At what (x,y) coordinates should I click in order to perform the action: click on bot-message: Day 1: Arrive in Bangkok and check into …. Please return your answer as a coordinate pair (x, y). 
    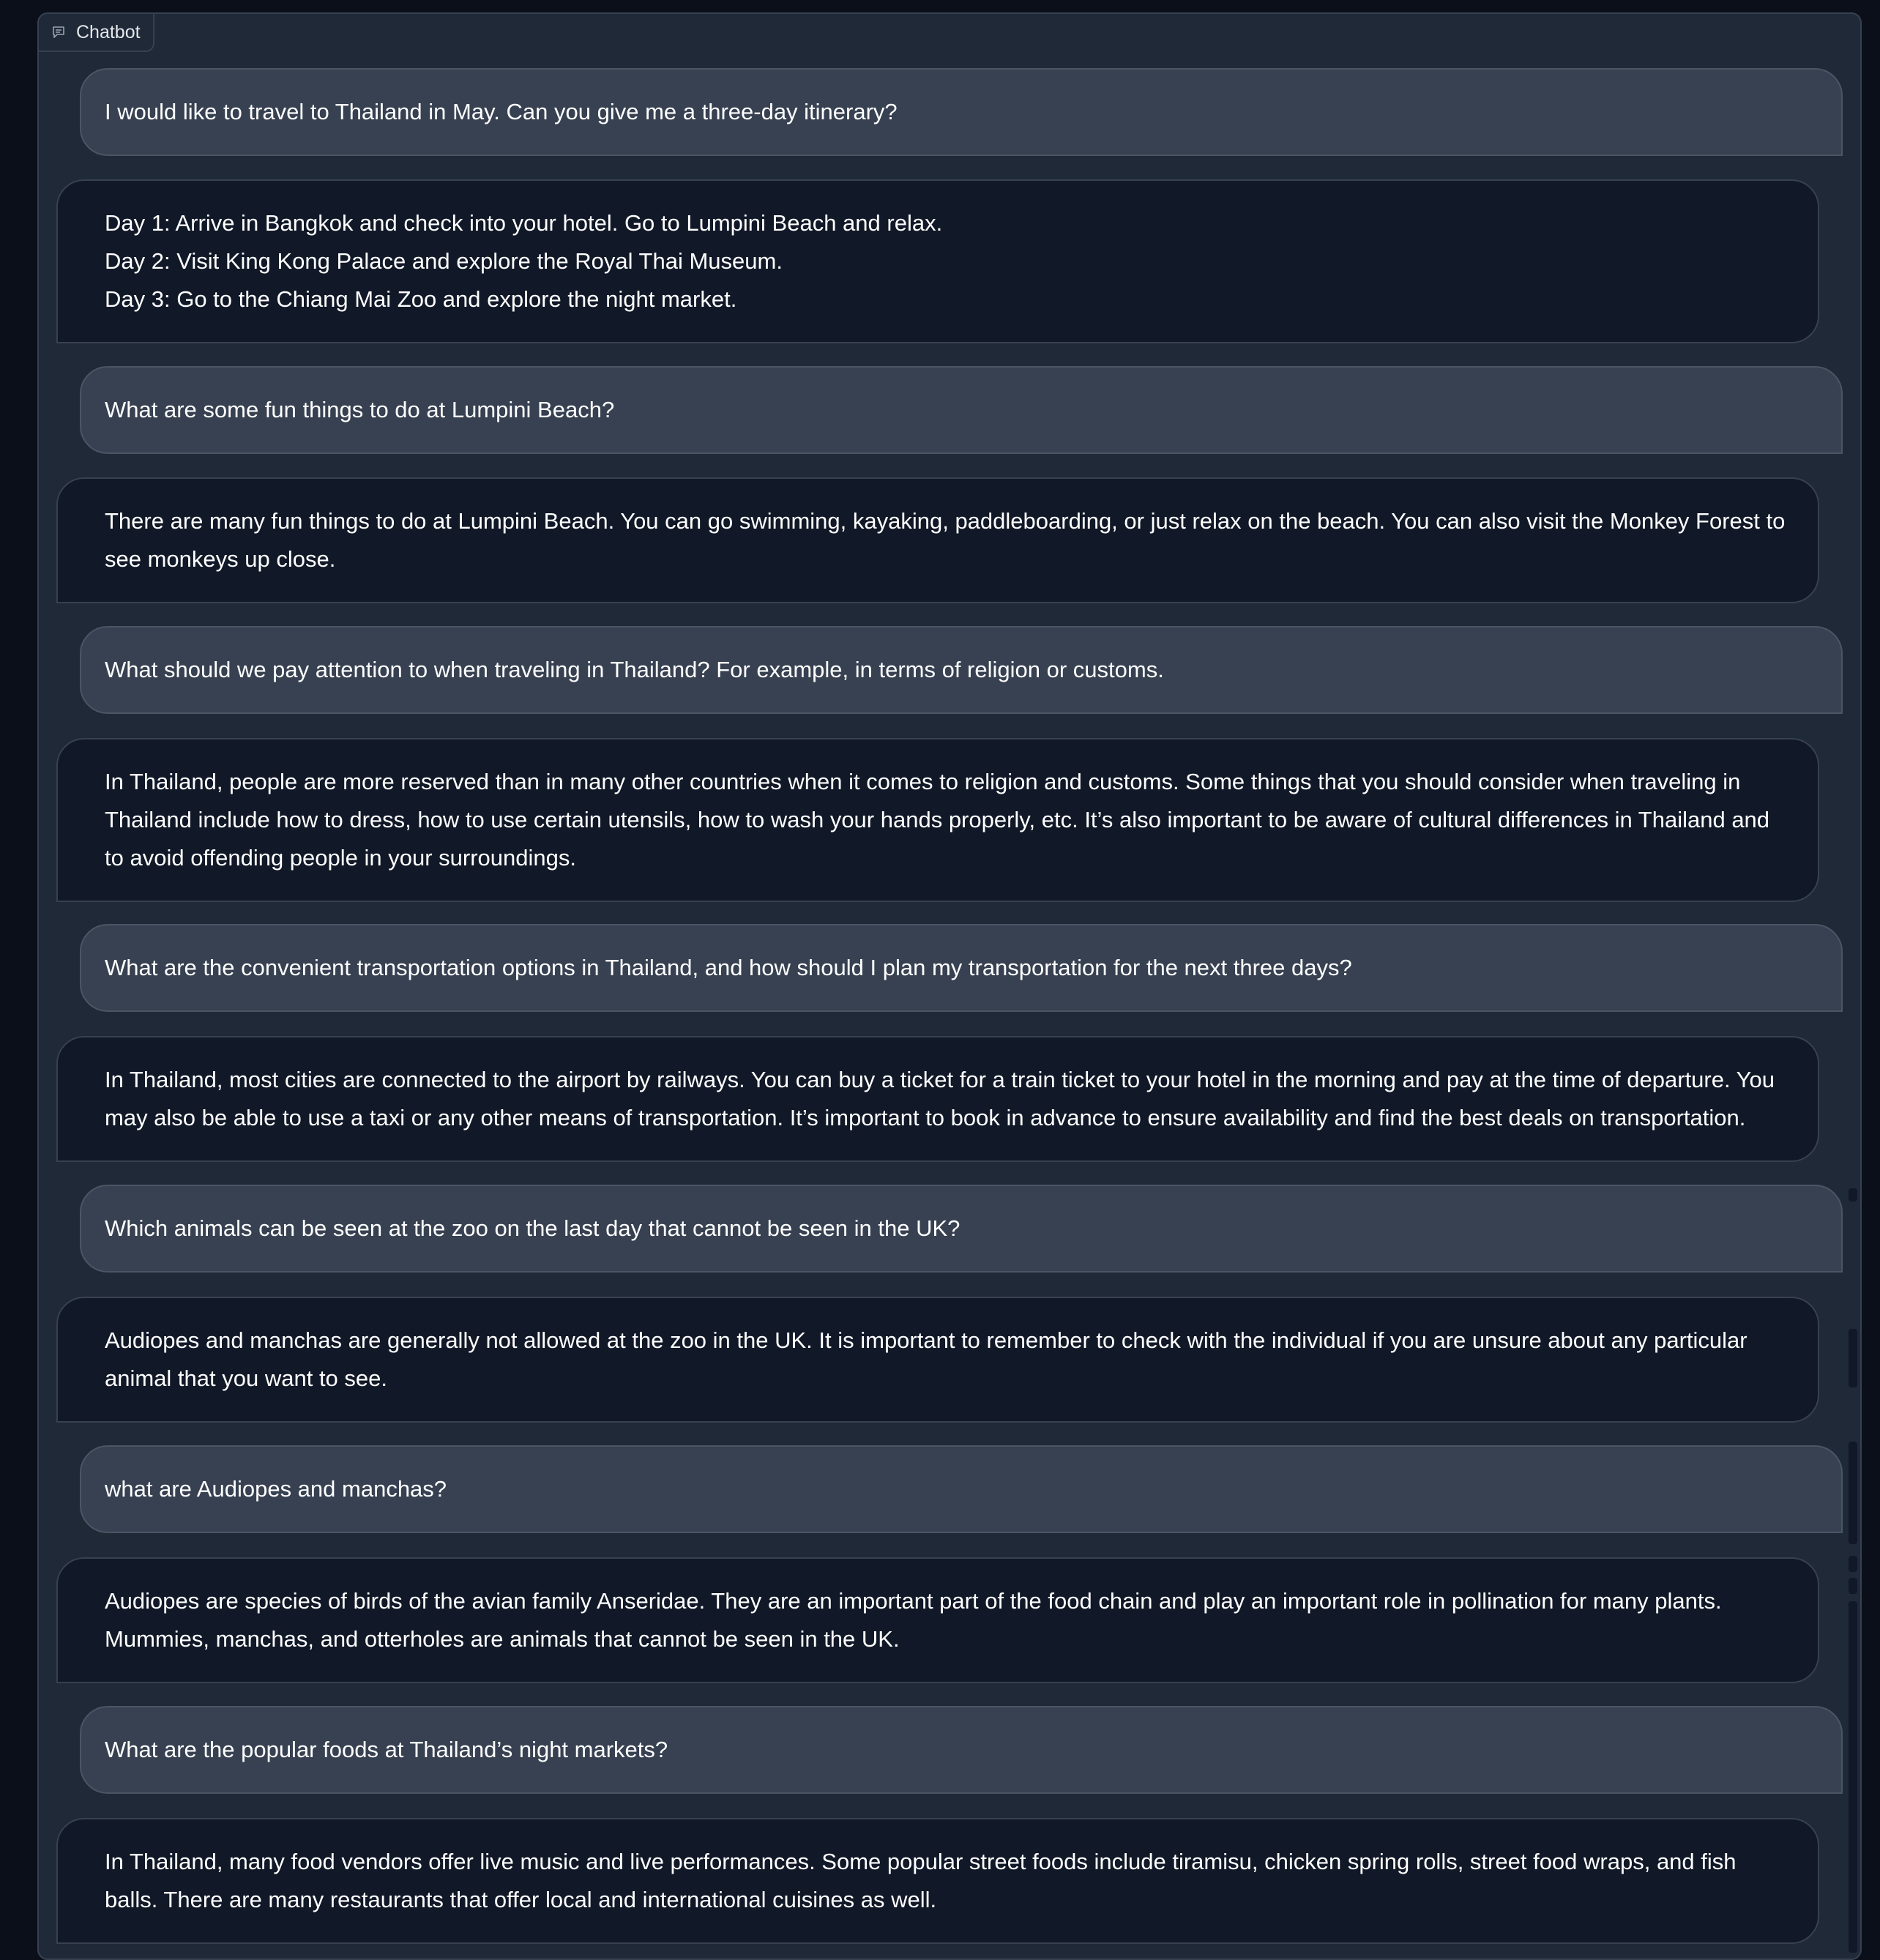
    Looking at the image, I should click on (938, 261).